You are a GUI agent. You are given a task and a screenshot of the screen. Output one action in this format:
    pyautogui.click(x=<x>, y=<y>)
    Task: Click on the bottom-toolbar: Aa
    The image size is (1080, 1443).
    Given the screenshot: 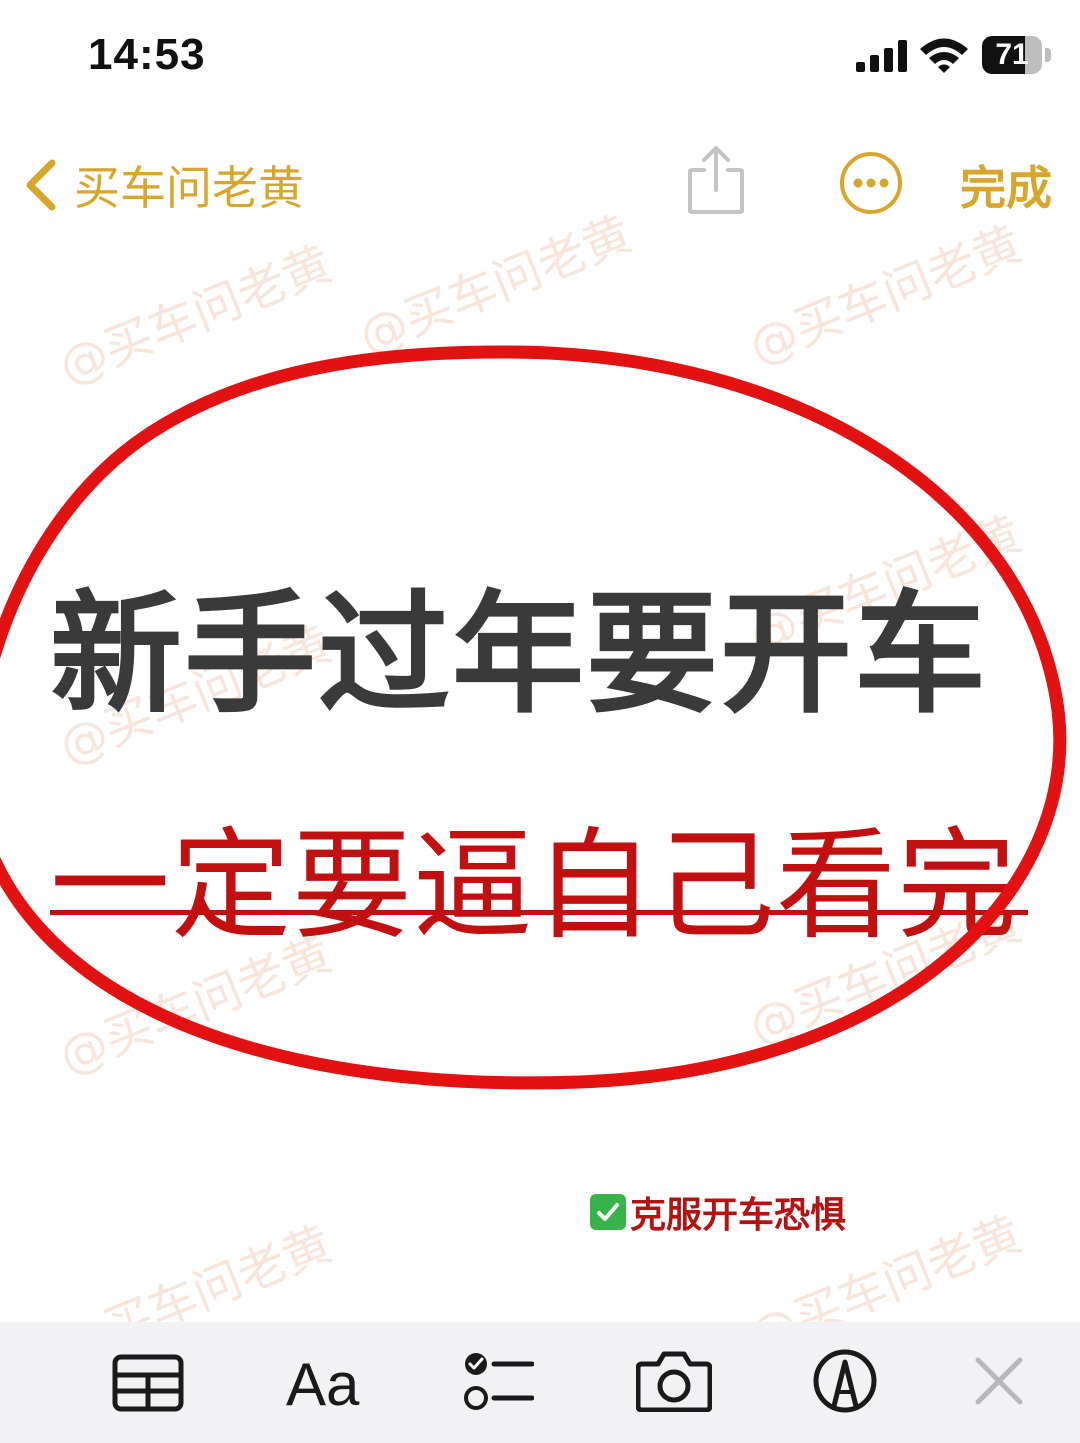 What is the action you would take?
    pyautogui.click(x=540, y=1382)
    